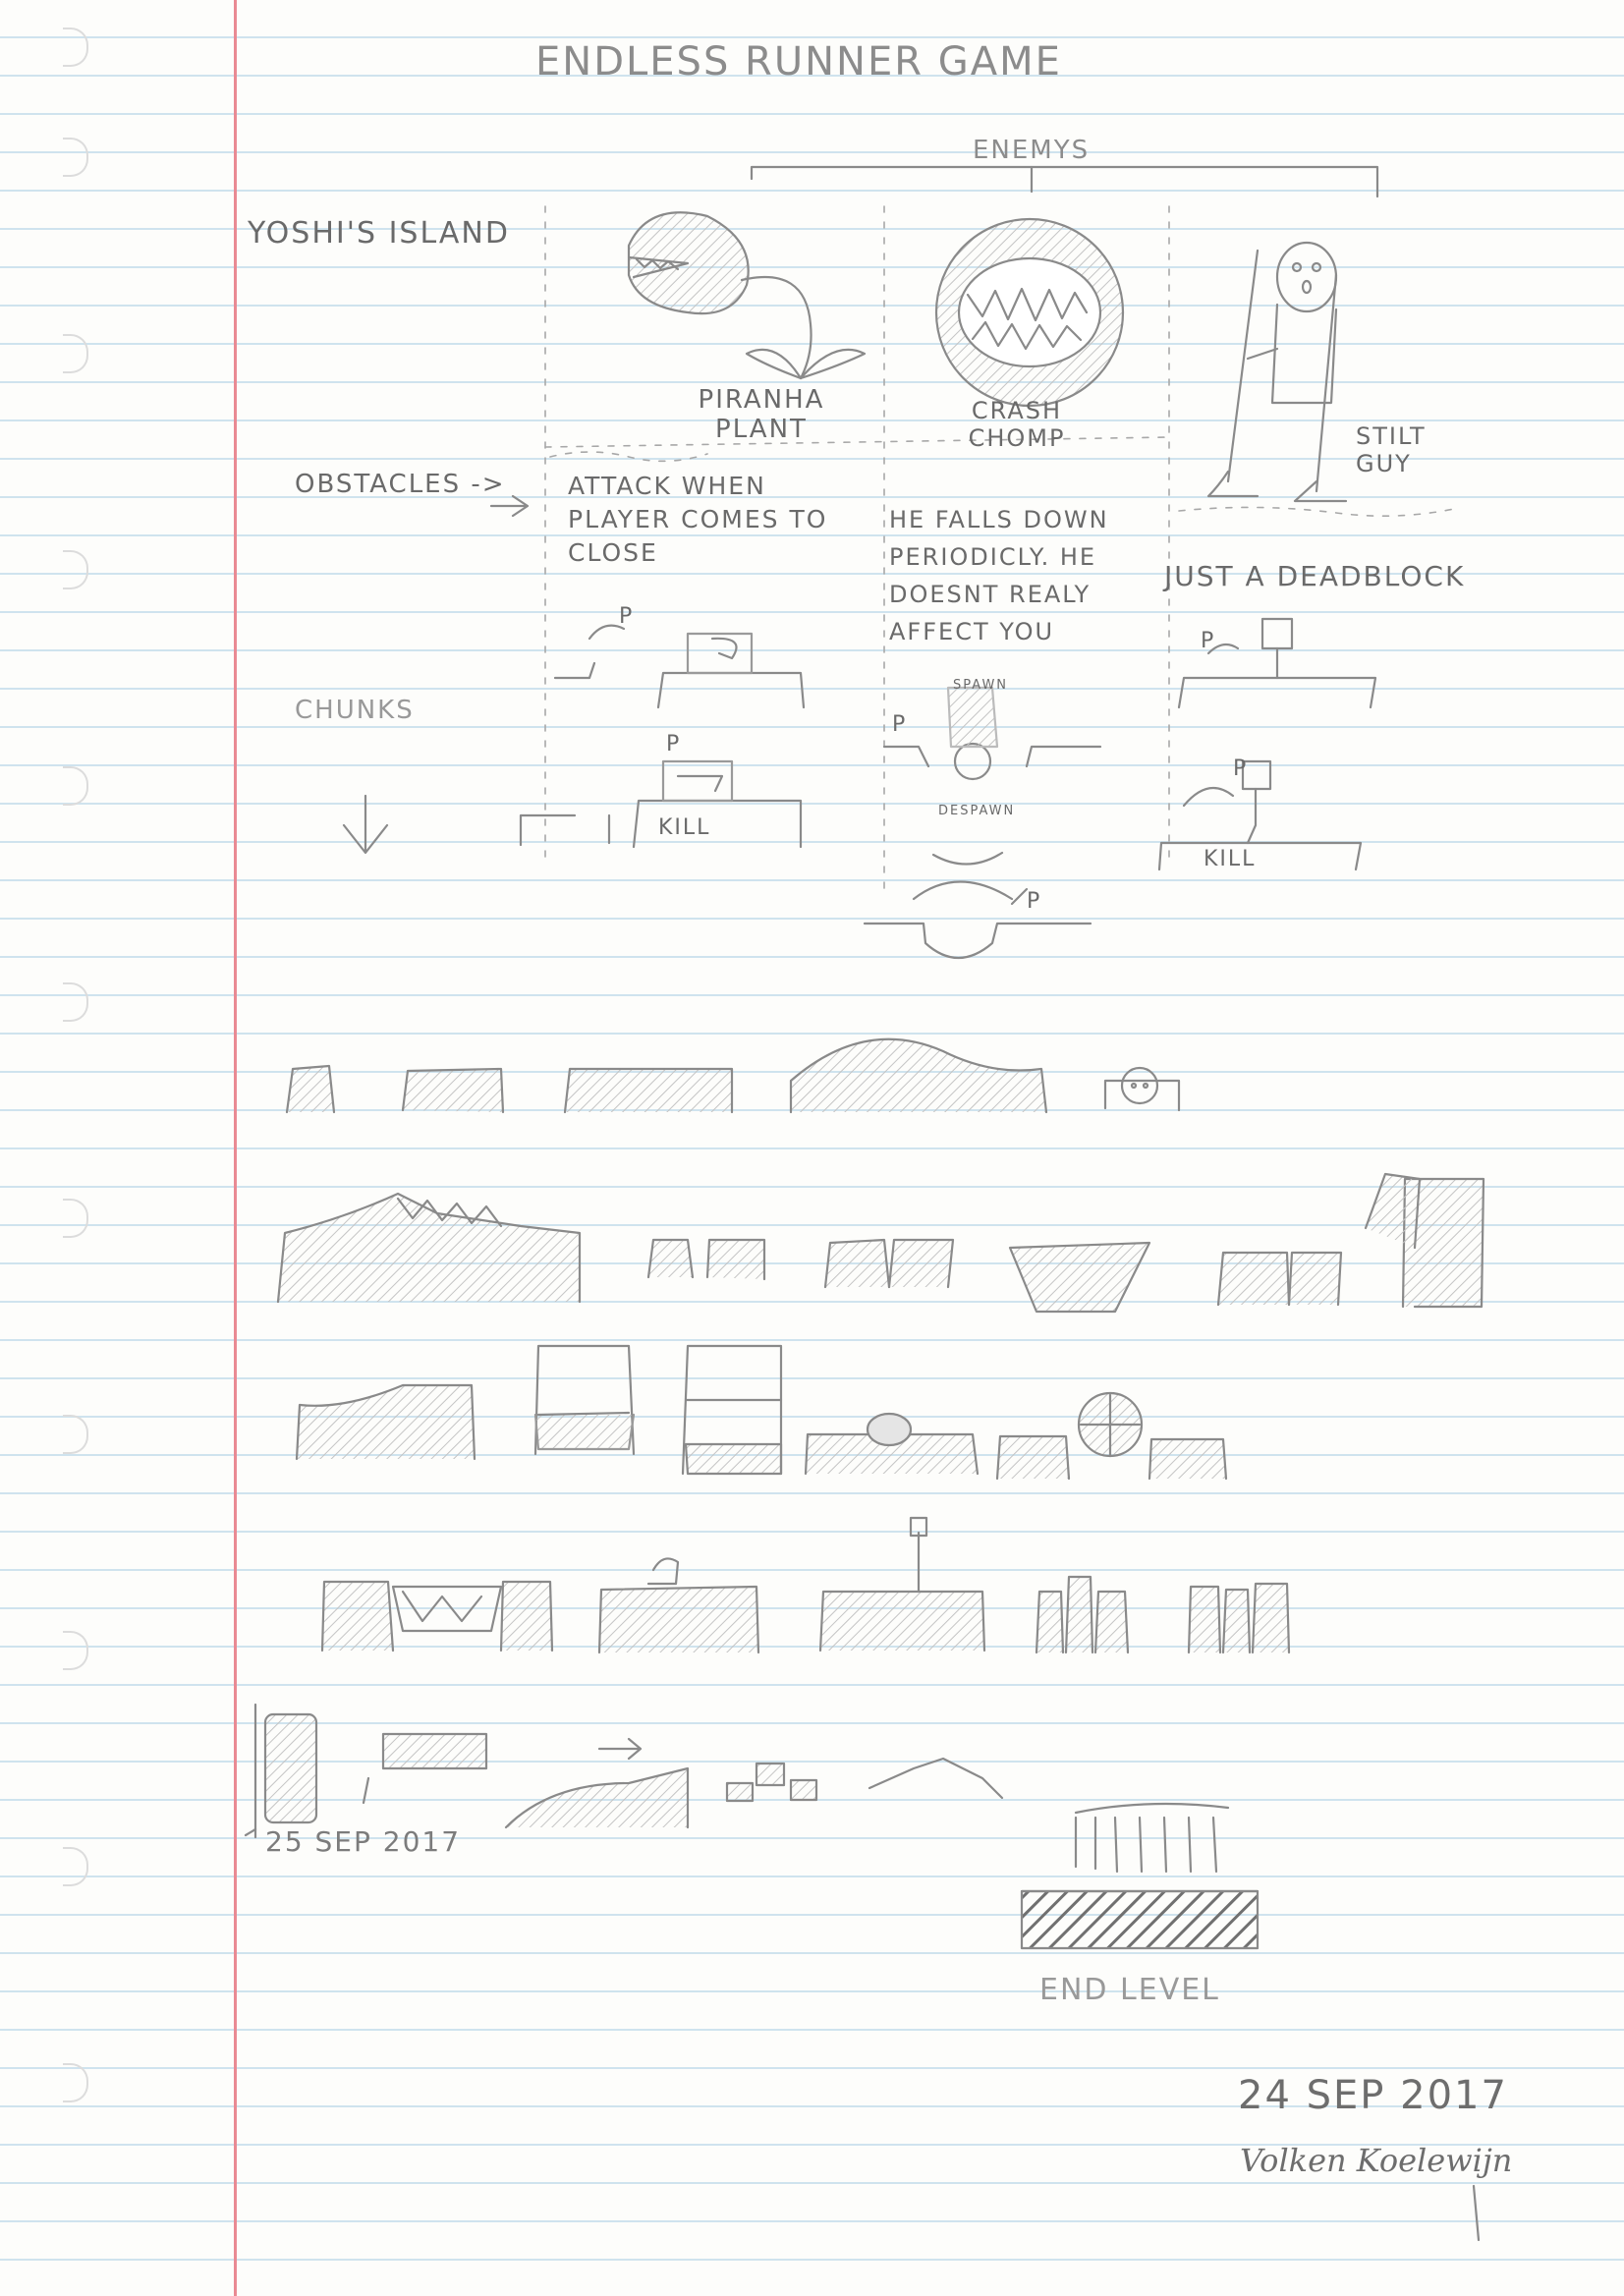 This screenshot has height=2296, width=1624. What do you see at coordinates (379, 233) in the screenshot?
I see `world-label: YOSHI'S ISLAND` at bounding box center [379, 233].